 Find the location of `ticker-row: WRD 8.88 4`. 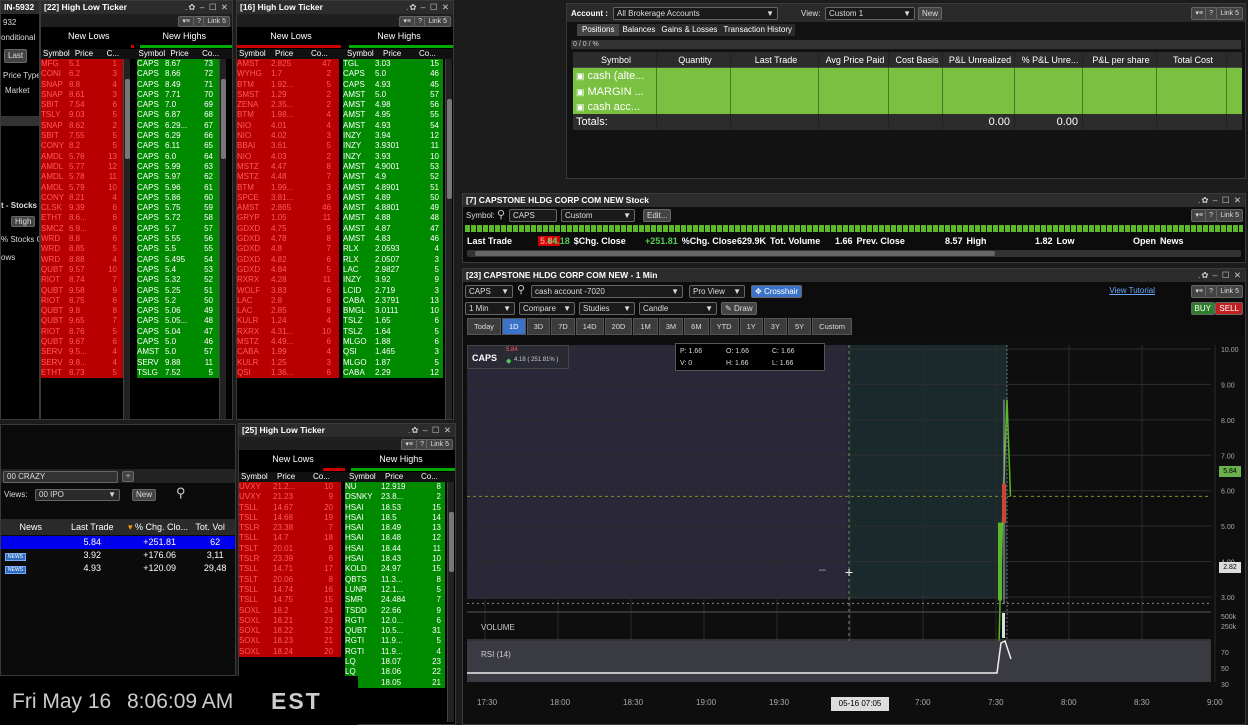

ticker-row: WRD 8.88 4 is located at coordinates (82, 259).